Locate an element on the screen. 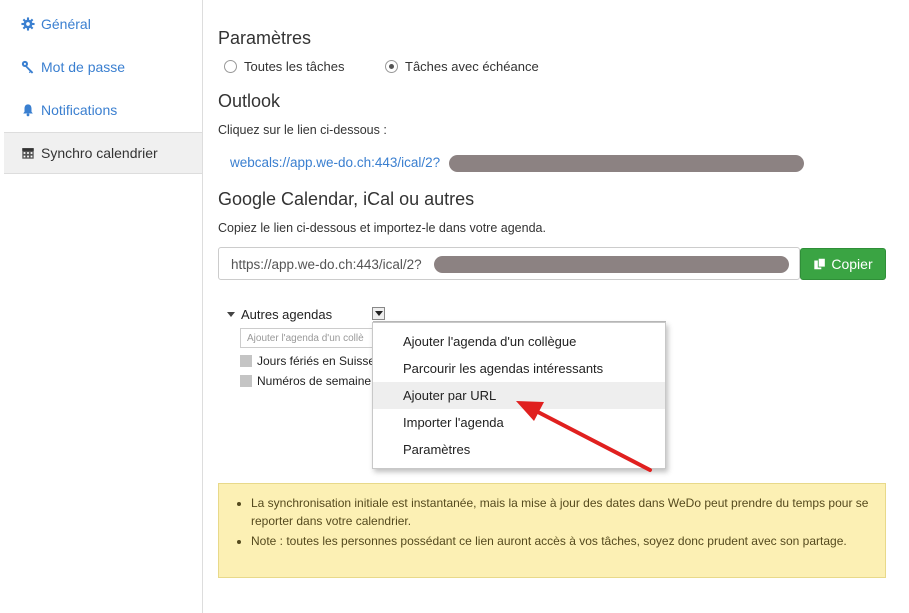  checkbox-label: Numéros de semaine is located at coordinates (314, 381).